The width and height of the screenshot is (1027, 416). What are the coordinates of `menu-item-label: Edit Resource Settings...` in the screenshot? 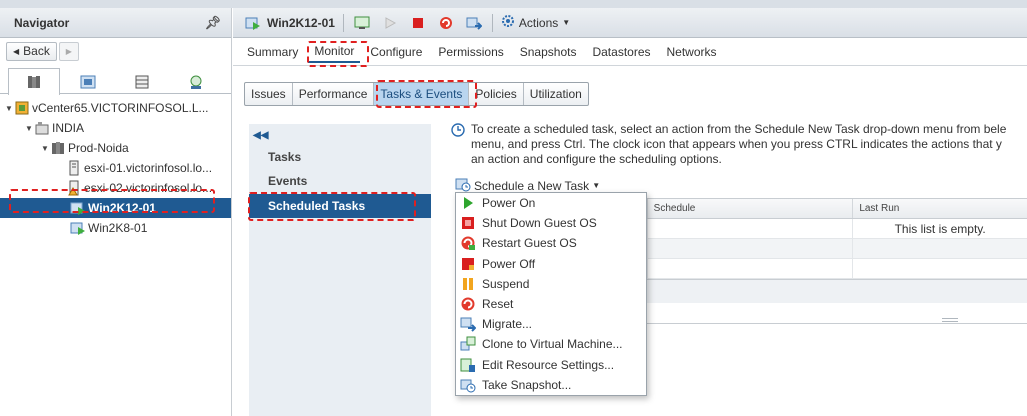 It's located at (548, 364).